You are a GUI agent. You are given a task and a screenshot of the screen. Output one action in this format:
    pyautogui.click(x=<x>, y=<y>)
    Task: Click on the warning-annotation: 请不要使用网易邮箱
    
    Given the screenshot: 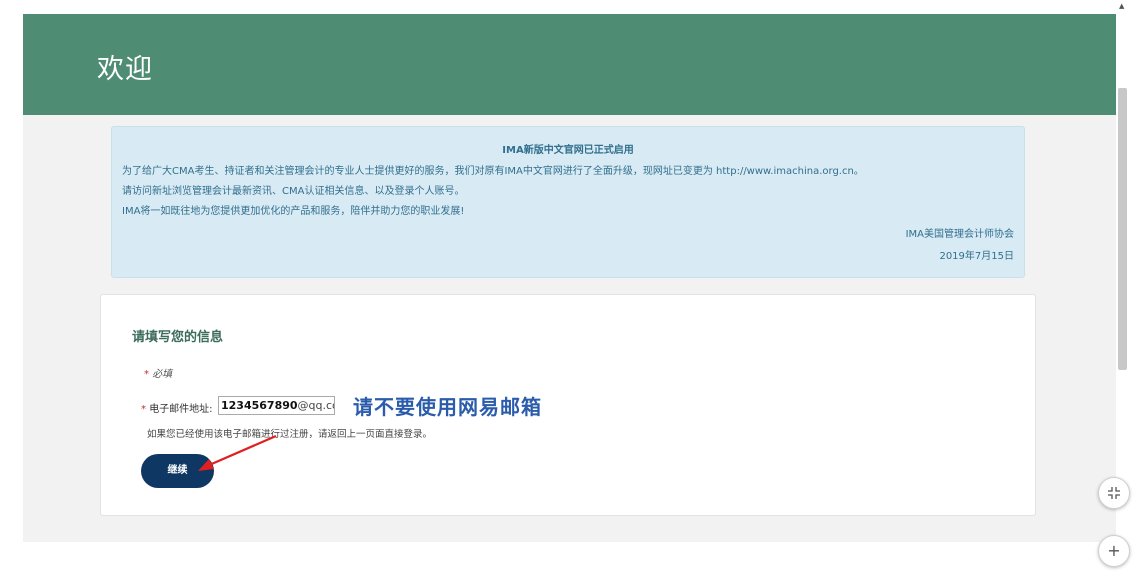 What is the action you would take?
    pyautogui.click(x=447, y=407)
    